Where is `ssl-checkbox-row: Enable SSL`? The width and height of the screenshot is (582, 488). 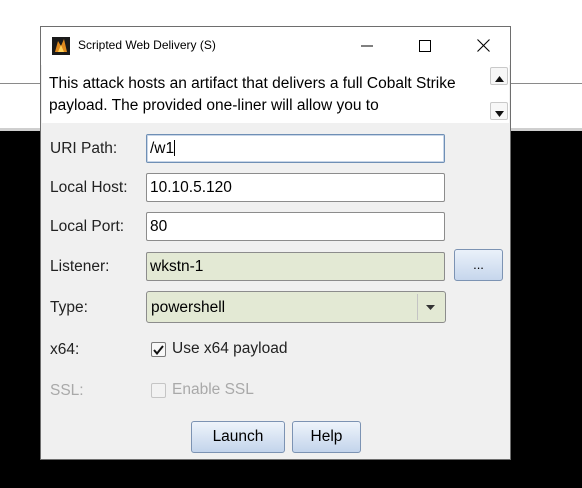
ssl-checkbox-row: Enable SSL is located at coordinates (202, 390).